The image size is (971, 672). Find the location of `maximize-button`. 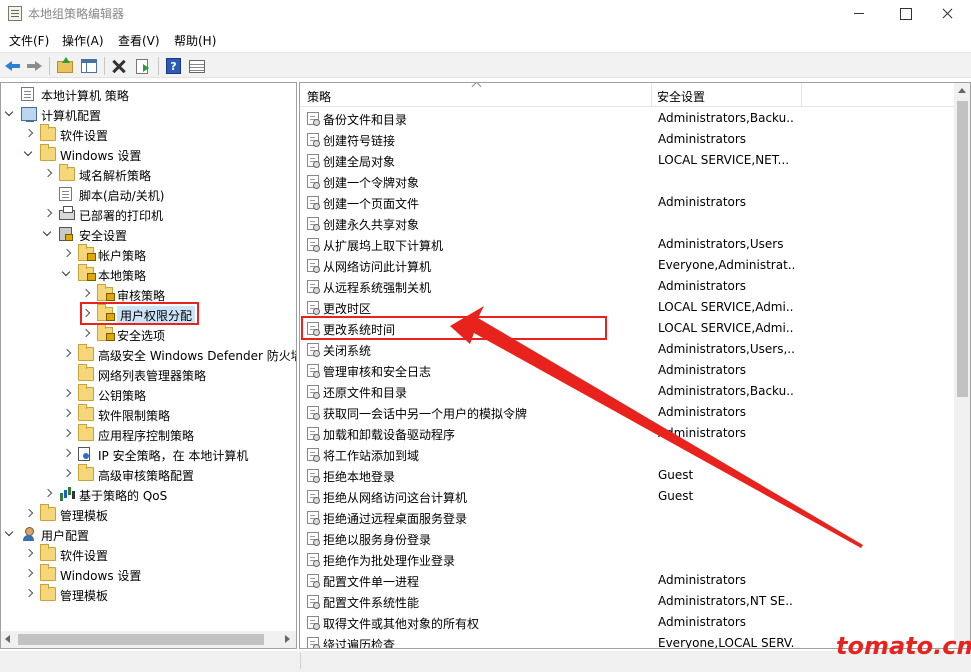

maximize-button is located at coordinates (905, 13).